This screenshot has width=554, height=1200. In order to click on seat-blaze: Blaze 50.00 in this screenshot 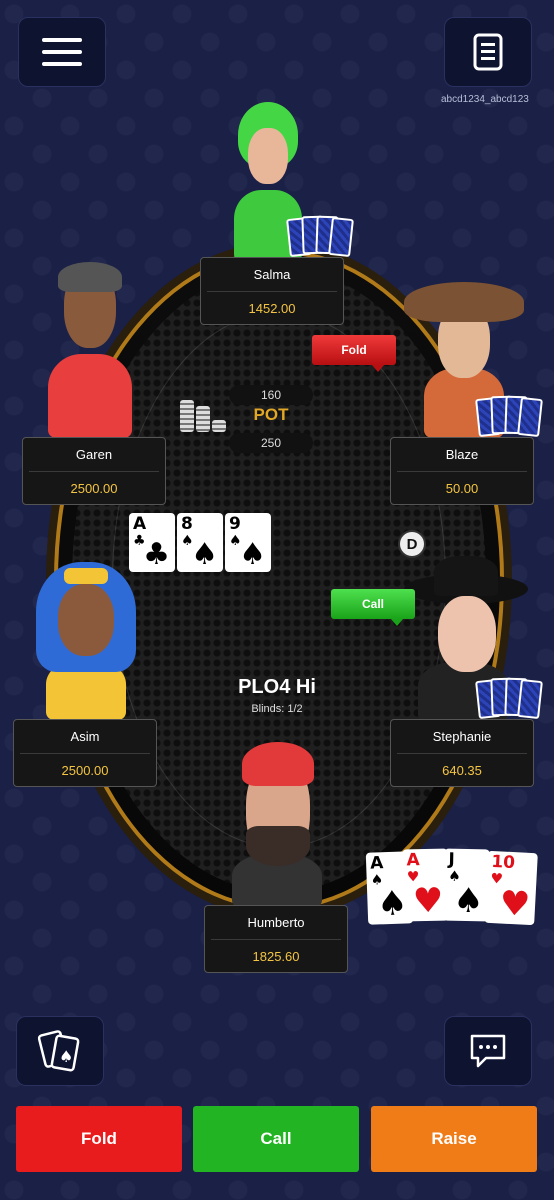, I will do `click(462, 471)`.